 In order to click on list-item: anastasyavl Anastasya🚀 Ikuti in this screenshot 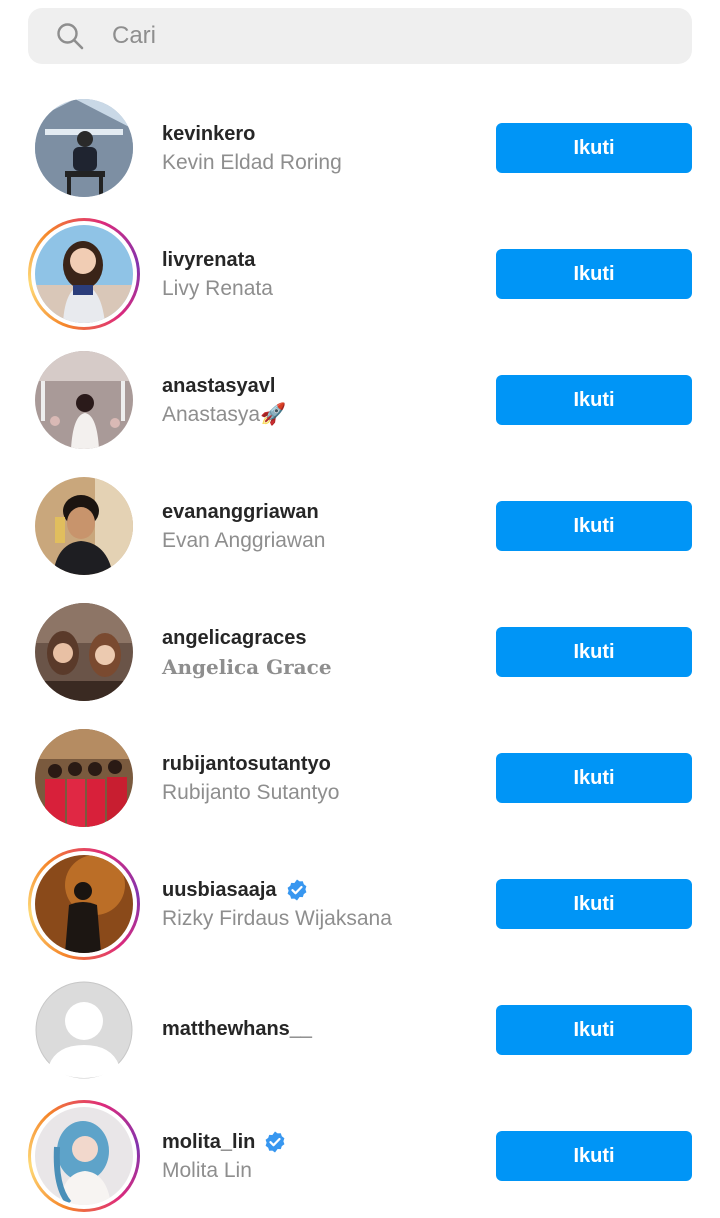, I will do `click(360, 399)`.